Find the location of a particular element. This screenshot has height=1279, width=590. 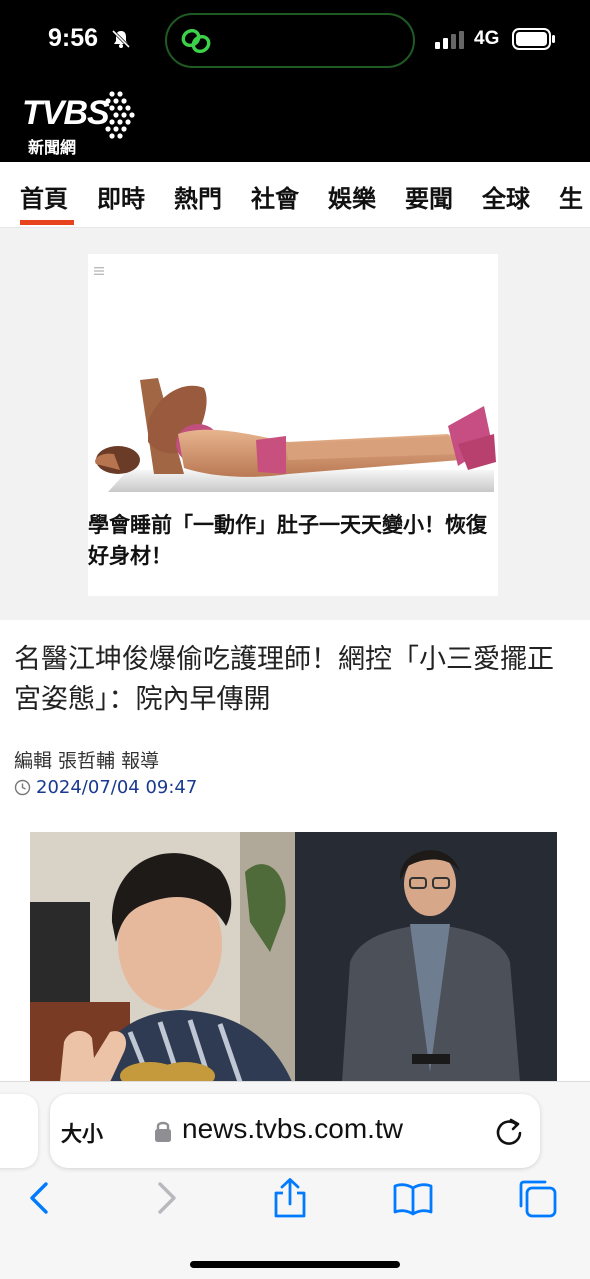

article-date-row: 2024/07/04 09:47 is located at coordinates (105, 787).